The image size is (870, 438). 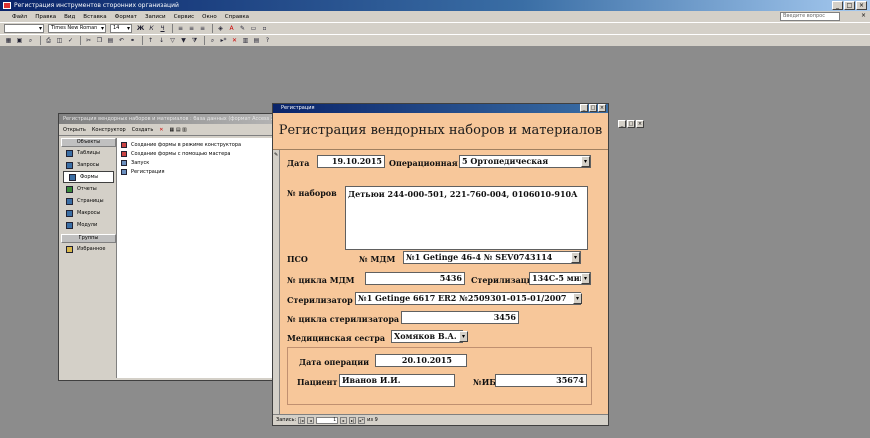 I want to click on menu-tools: Сервис, so click(x=184, y=17).